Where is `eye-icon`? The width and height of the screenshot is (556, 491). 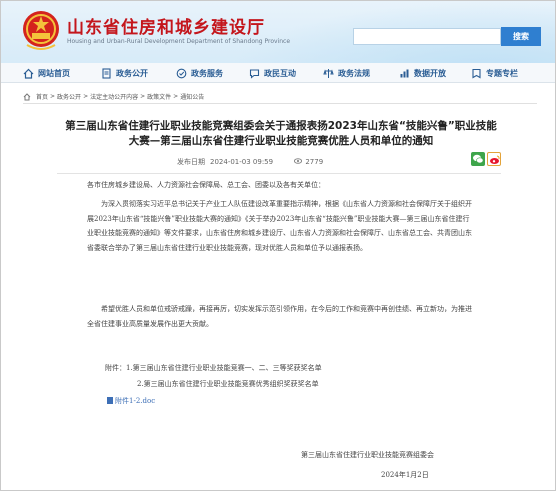 eye-icon is located at coordinates (298, 161).